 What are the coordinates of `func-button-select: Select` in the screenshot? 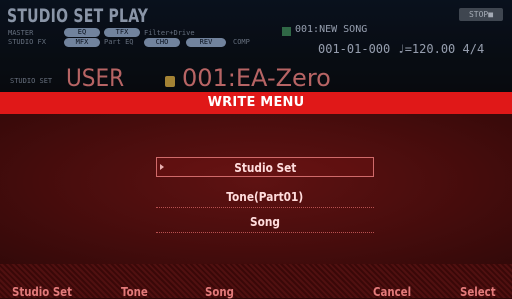 It's located at (481, 292).